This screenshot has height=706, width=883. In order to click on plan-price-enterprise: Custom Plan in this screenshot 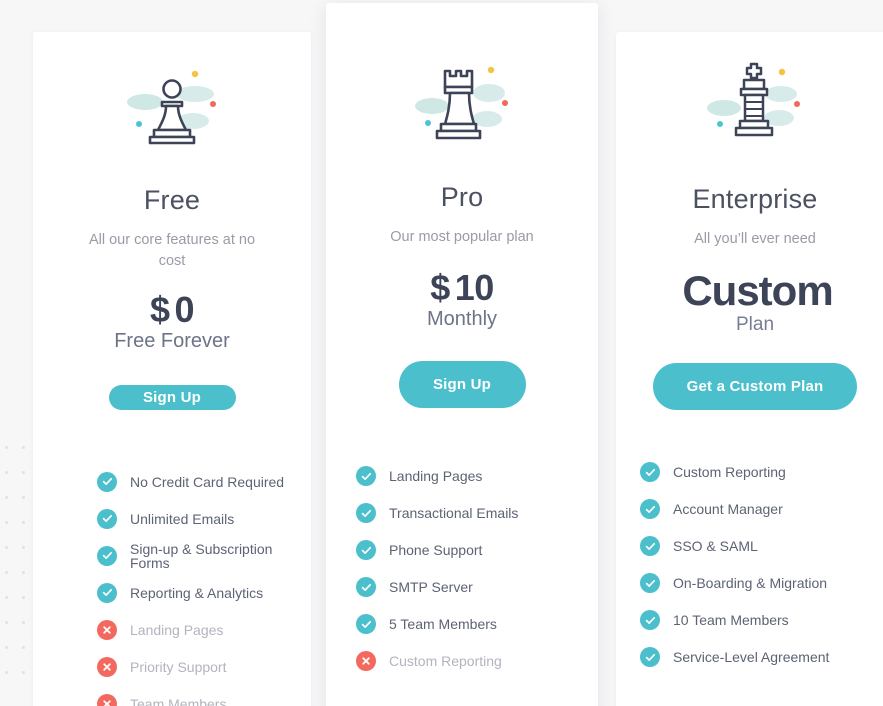, I will do `click(755, 301)`.